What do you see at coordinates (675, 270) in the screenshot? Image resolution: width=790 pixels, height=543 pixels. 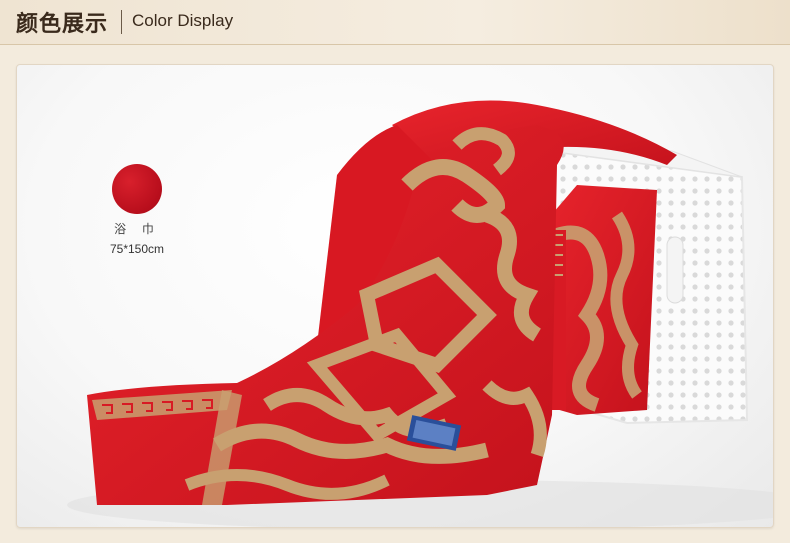 I see `basket-handle` at bounding box center [675, 270].